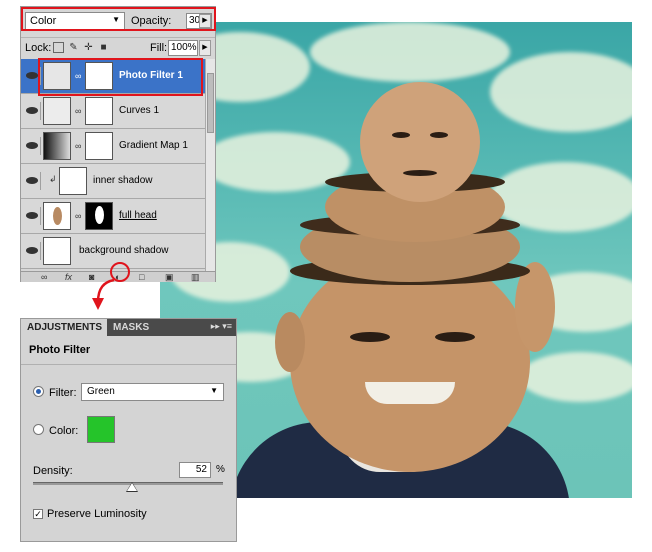 This screenshot has width=652, height=552. What do you see at coordinates (38, 514) in the screenshot?
I see `preserve-luminosity-checkbox: ✓` at bounding box center [38, 514].